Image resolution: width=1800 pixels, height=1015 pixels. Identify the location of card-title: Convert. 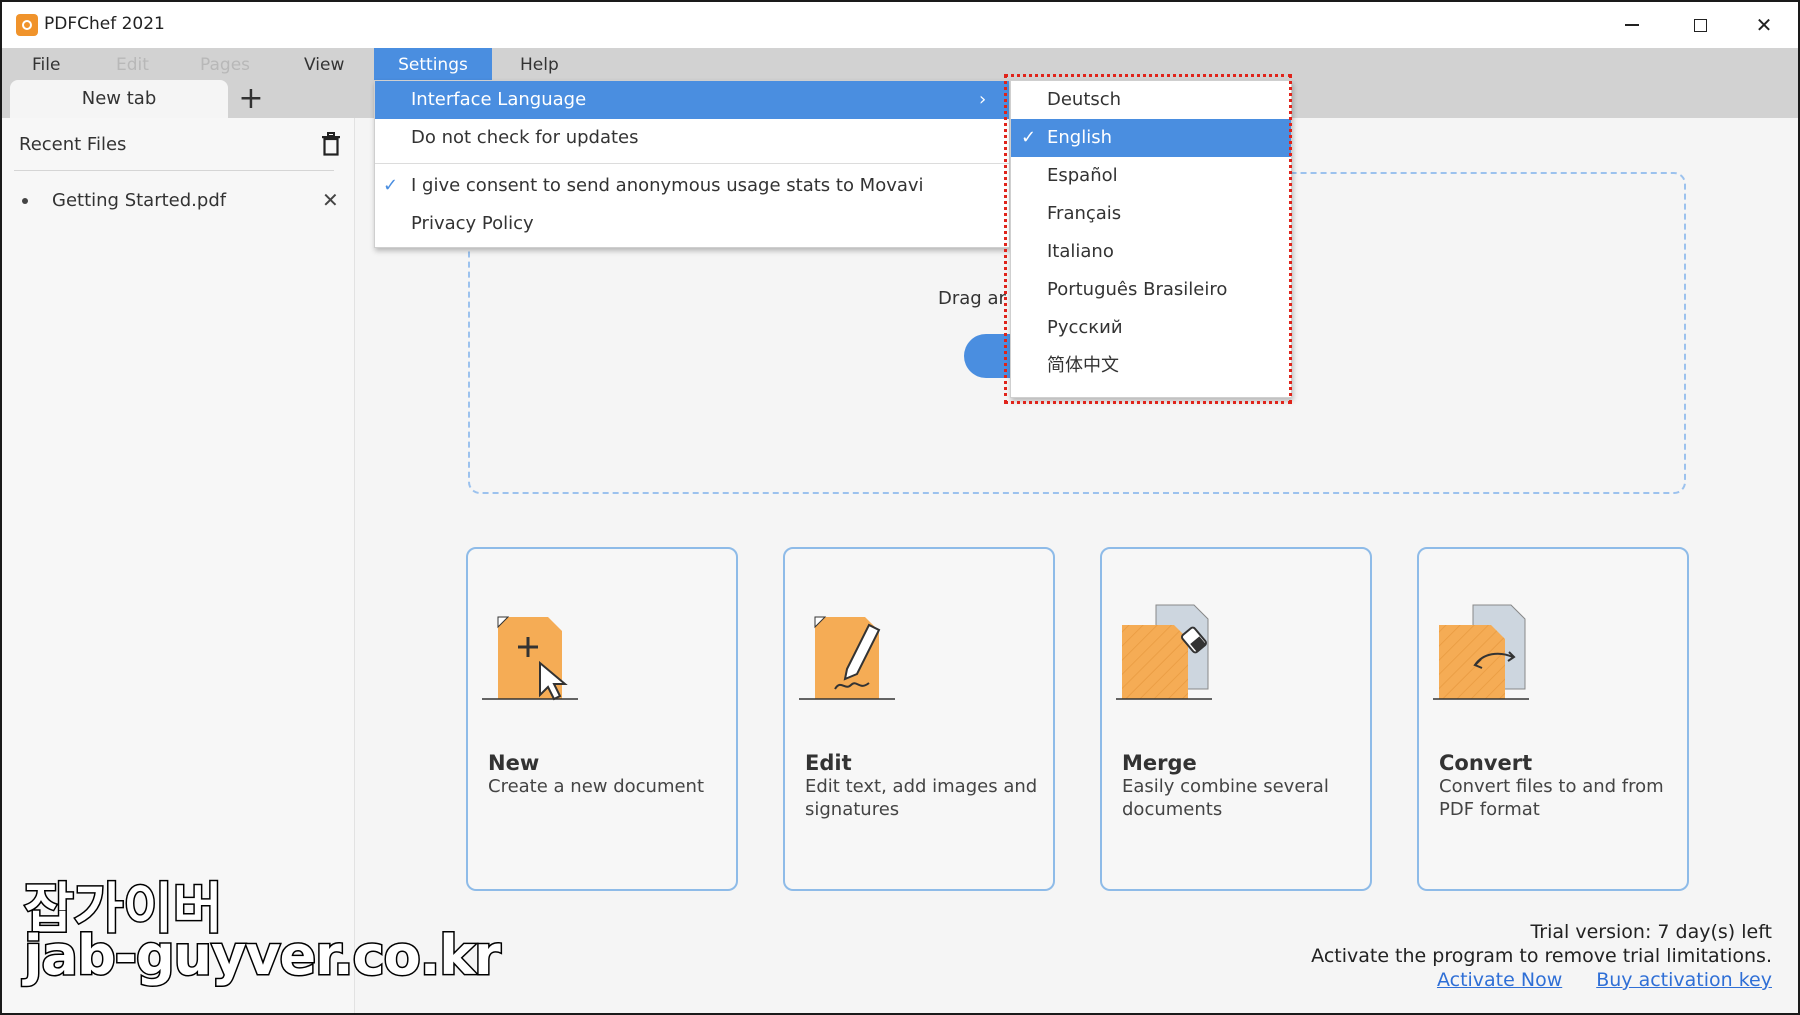
(1486, 763).